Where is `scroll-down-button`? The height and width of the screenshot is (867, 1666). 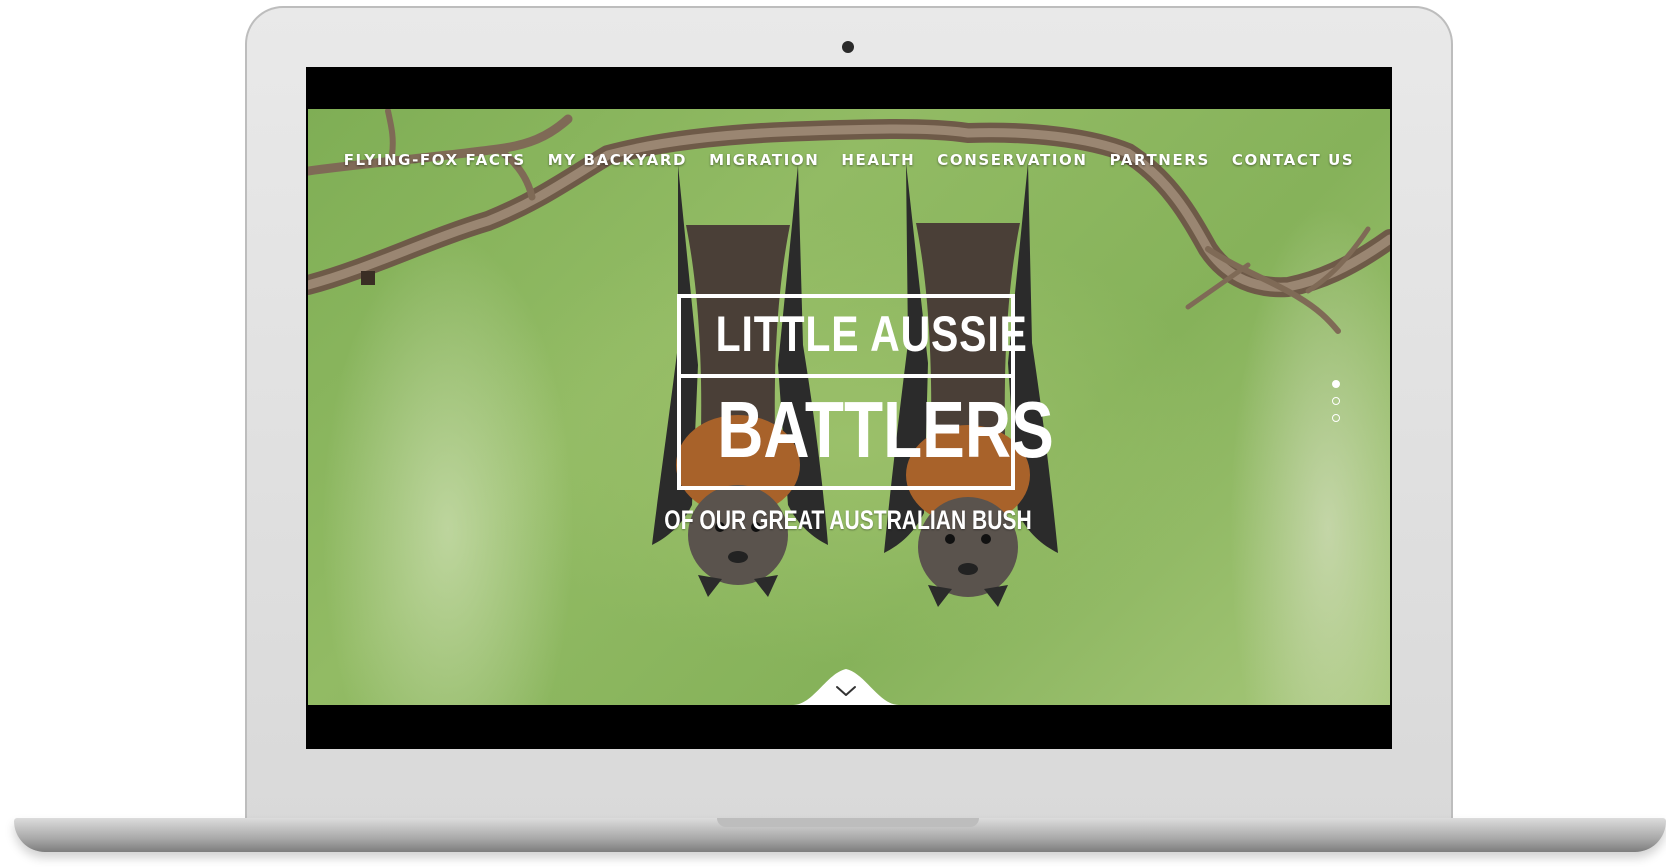
scroll-down-button is located at coordinates (846, 685).